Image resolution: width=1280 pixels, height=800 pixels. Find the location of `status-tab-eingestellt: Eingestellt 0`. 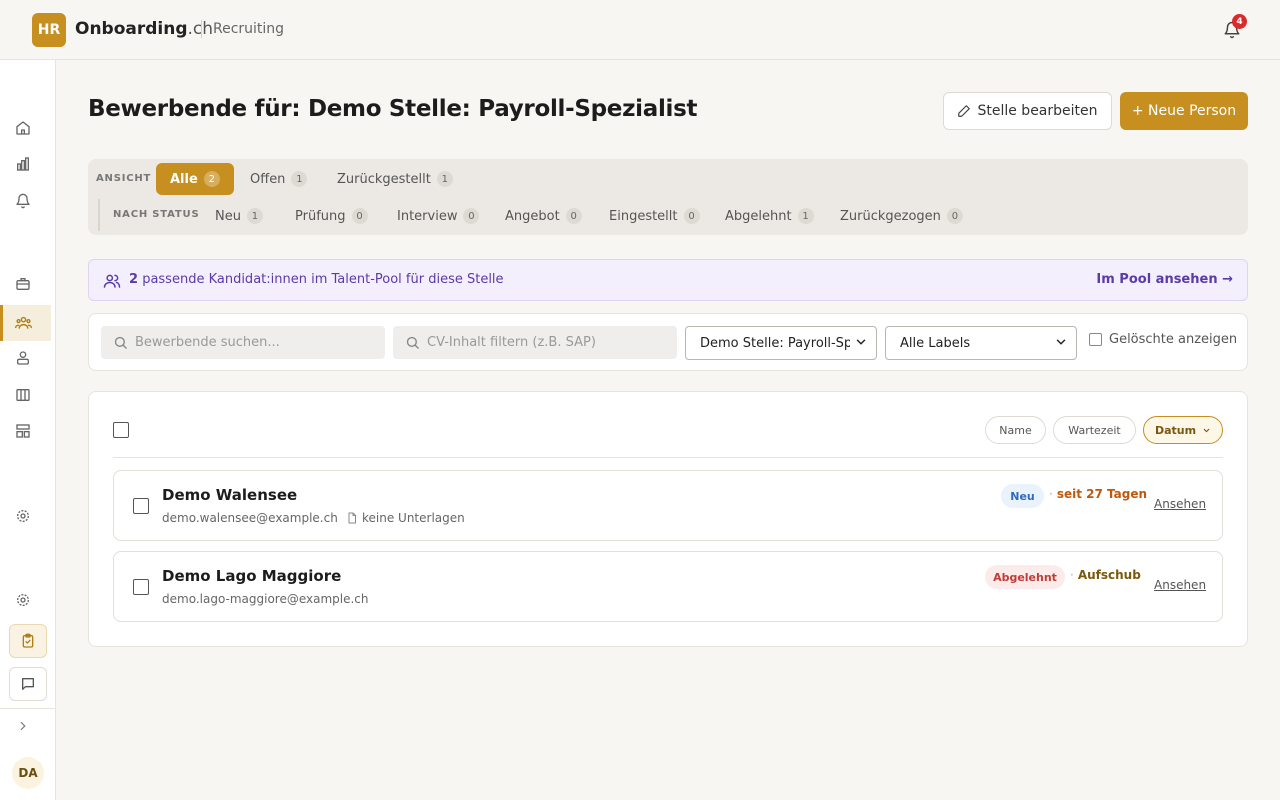

status-tab-eingestellt: Eingestellt 0 is located at coordinates (654, 216).